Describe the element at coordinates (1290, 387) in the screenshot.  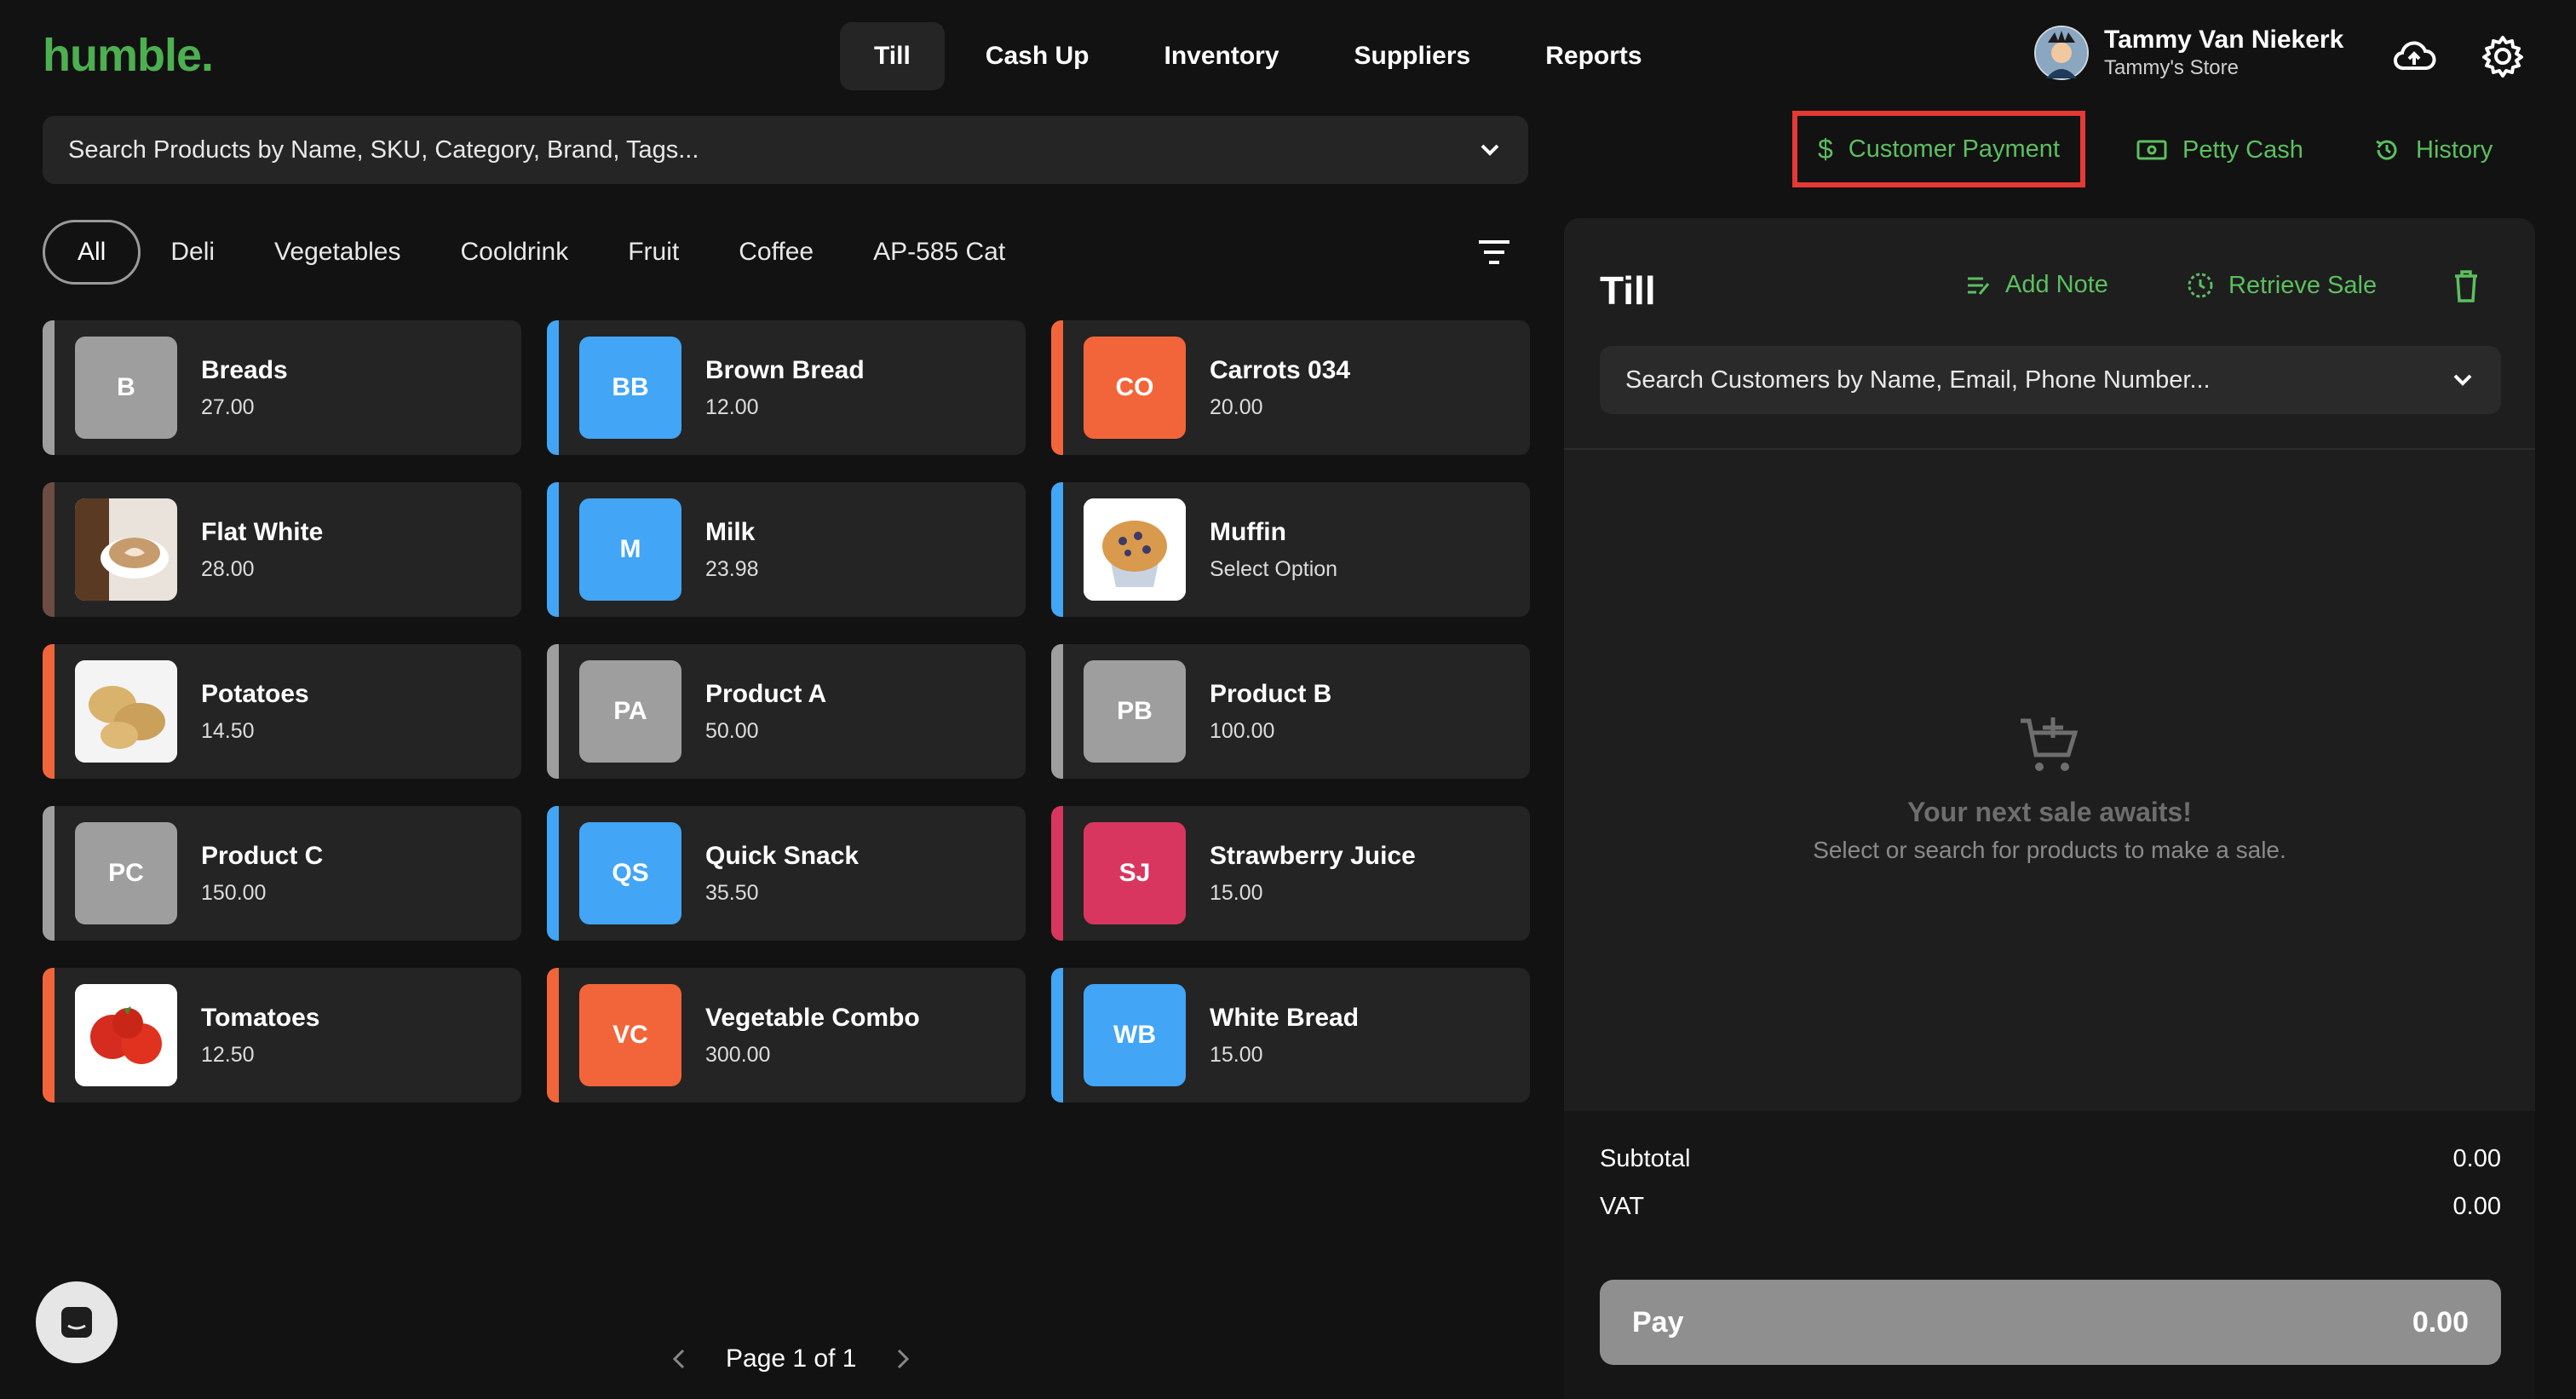
I see `product-card: CO Carrots 034 20.00` at that location.